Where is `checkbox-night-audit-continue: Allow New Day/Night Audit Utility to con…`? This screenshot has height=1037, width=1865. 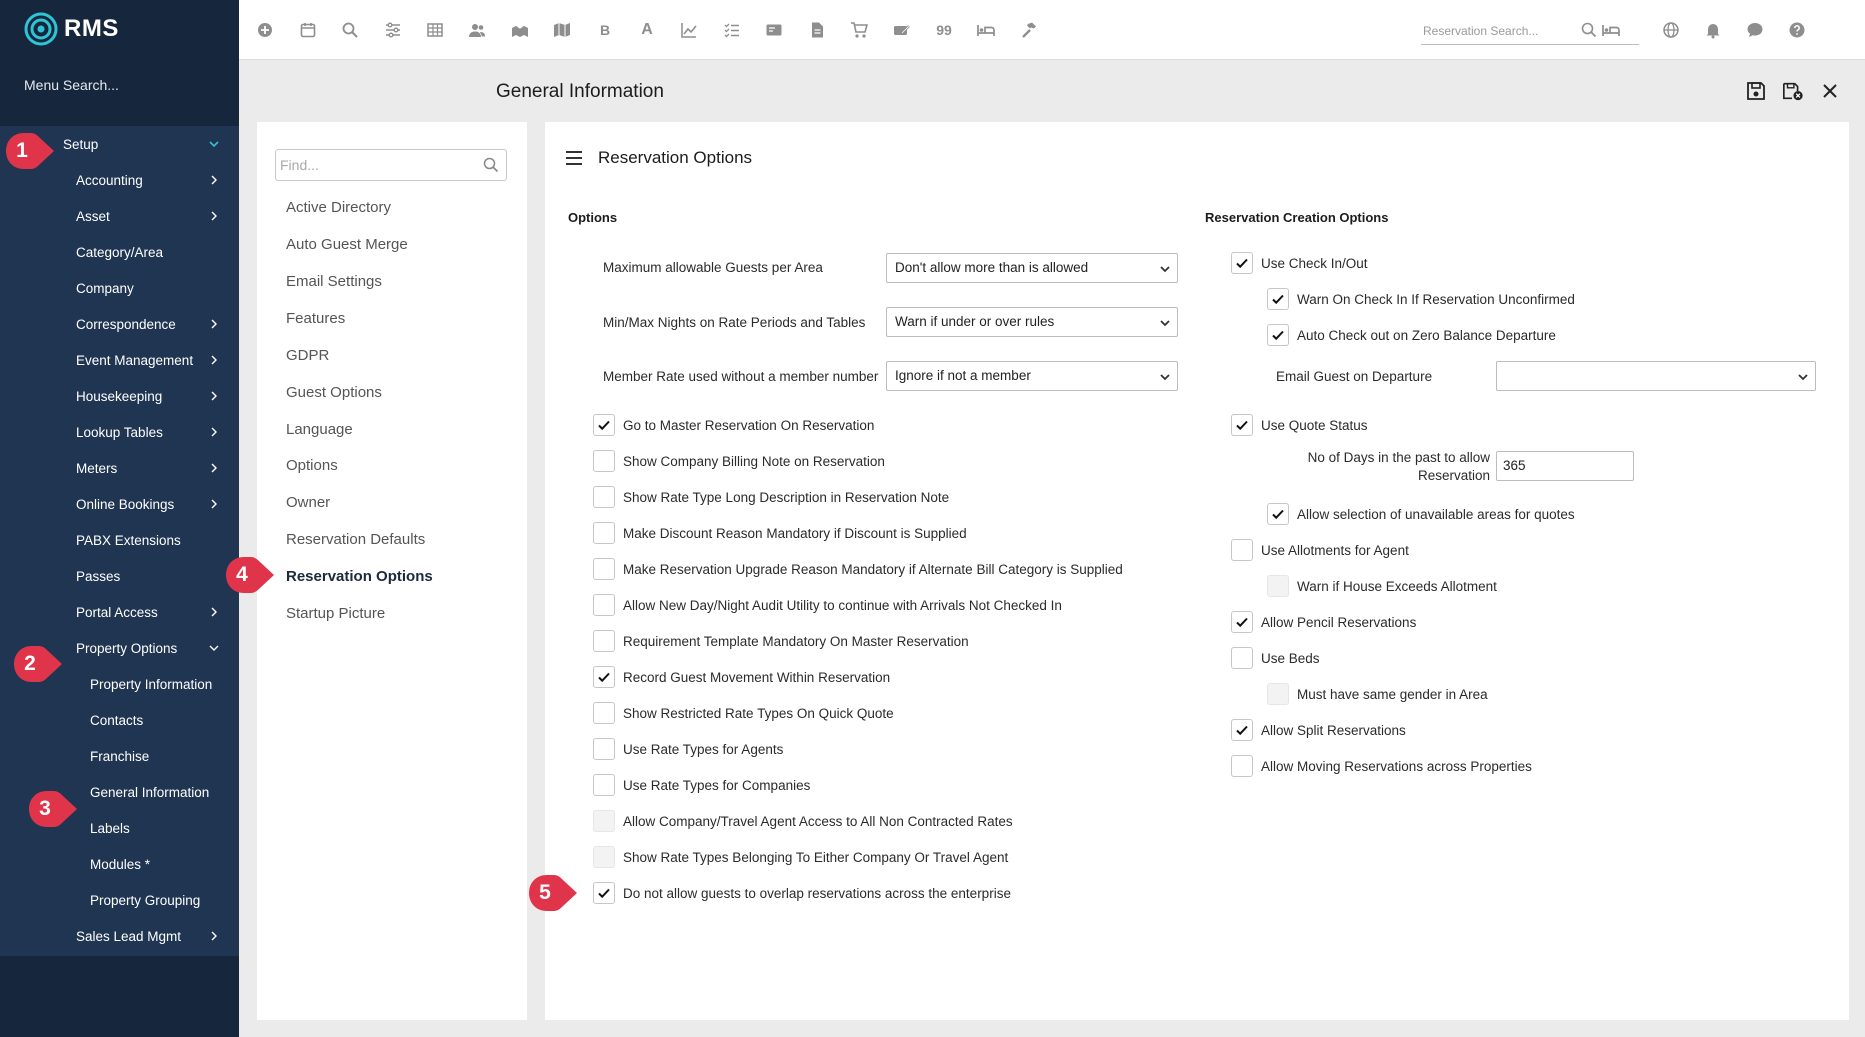 checkbox-night-audit-continue: Allow New Day/Night Audit Utility to con… is located at coordinates (827, 605).